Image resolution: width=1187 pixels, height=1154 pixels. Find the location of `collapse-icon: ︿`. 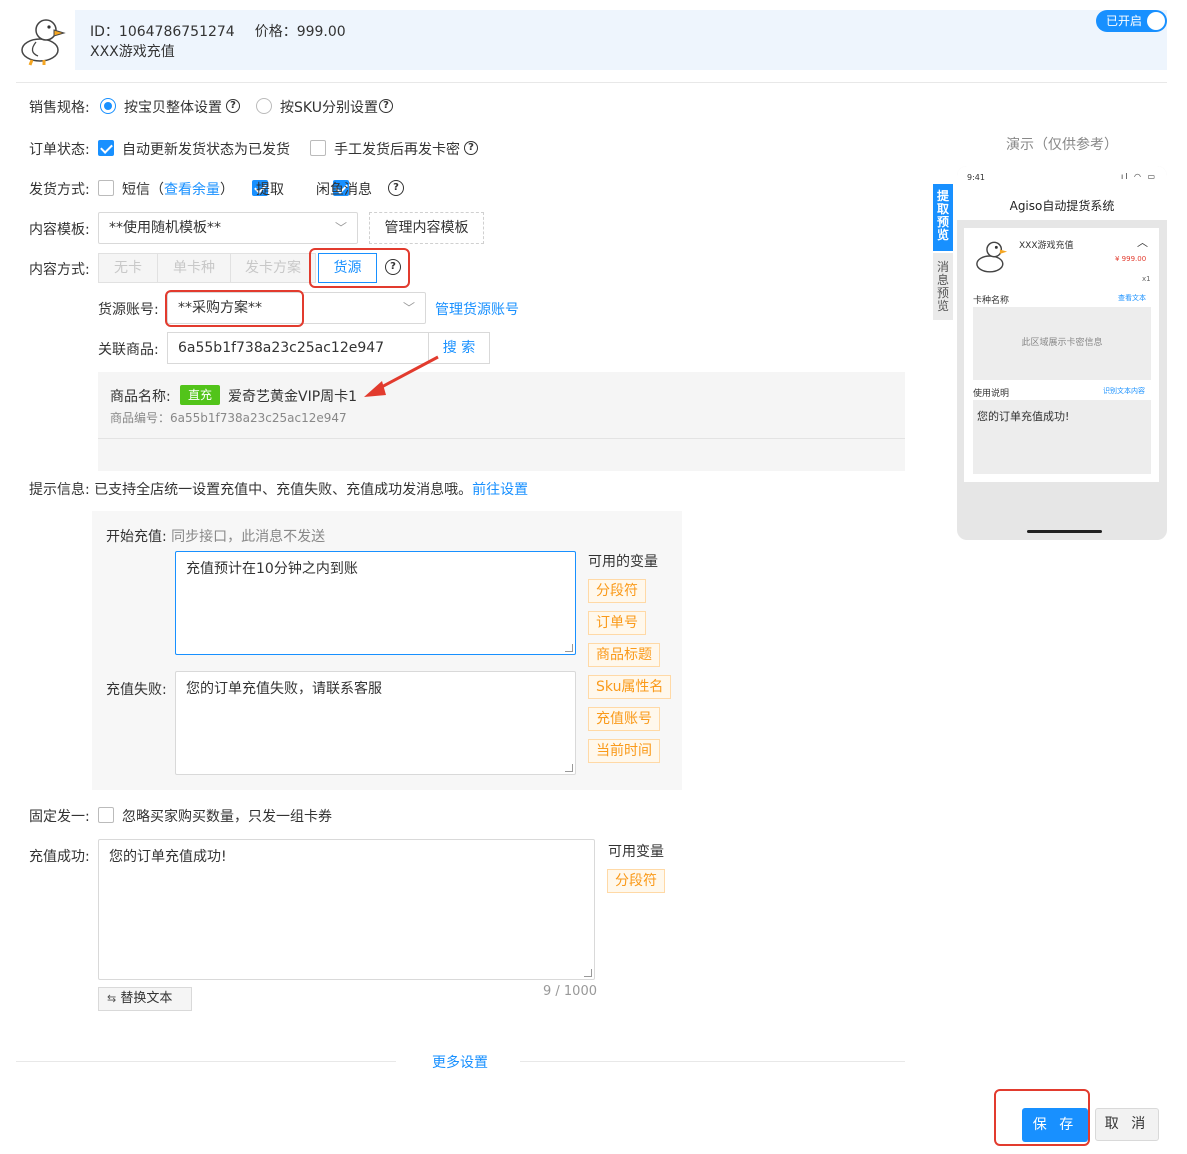

collapse-icon: ︿ is located at coordinates (1142, 242).